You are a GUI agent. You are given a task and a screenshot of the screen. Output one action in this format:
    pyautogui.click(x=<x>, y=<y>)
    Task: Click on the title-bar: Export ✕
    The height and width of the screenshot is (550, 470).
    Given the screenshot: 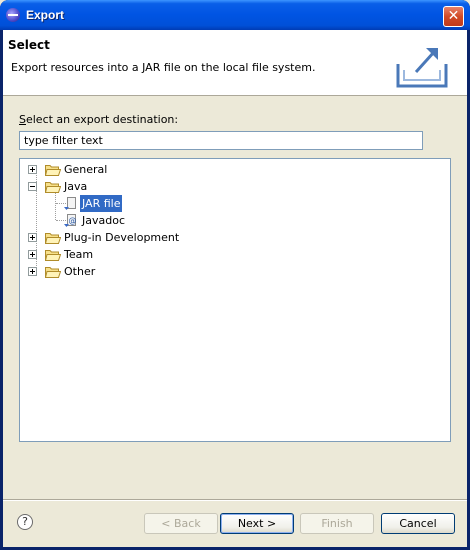 What is the action you would take?
    pyautogui.click(x=235, y=15)
    